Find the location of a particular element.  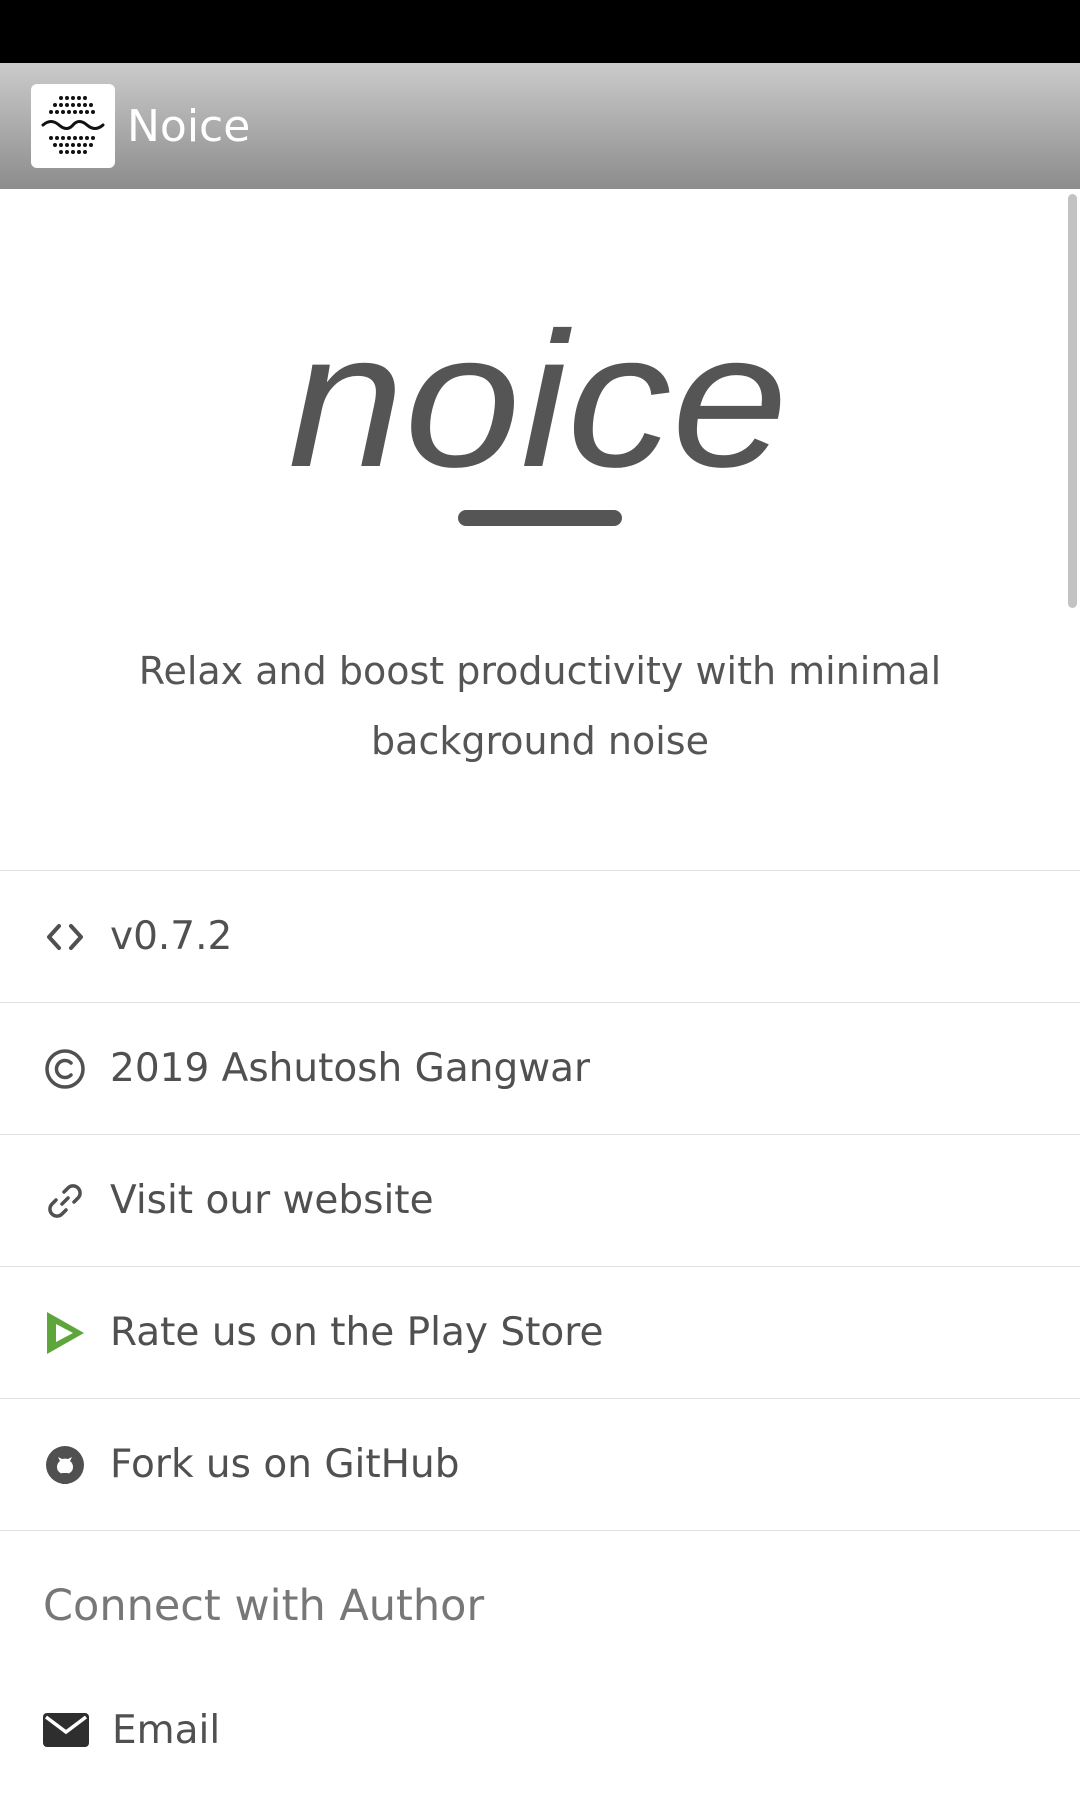

email-icon is located at coordinates (66, 1730).